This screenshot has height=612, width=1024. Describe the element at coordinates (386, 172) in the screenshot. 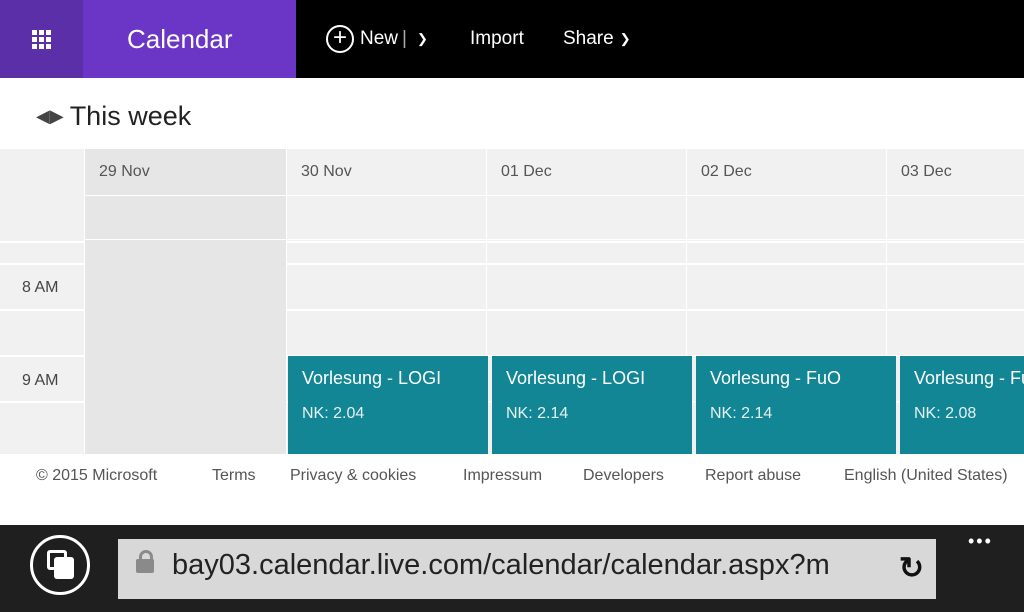

I see `day-header: 30 Nov` at that location.